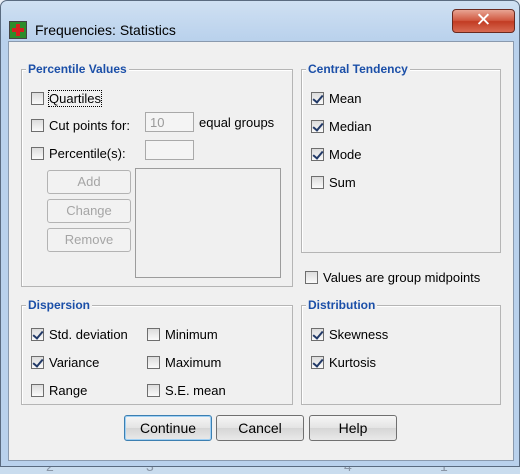  Describe the element at coordinates (317, 126) in the screenshot. I see `median-check-box` at that location.